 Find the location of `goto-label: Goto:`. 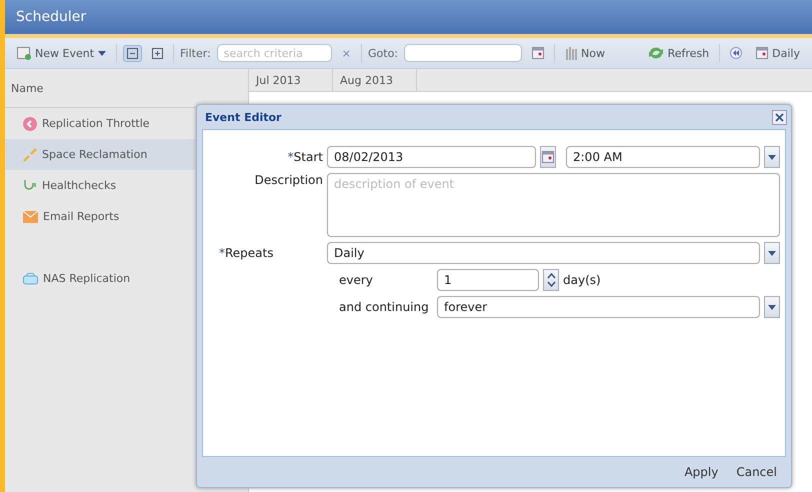

goto-label: Goto: is located at coordinates (383, 53).